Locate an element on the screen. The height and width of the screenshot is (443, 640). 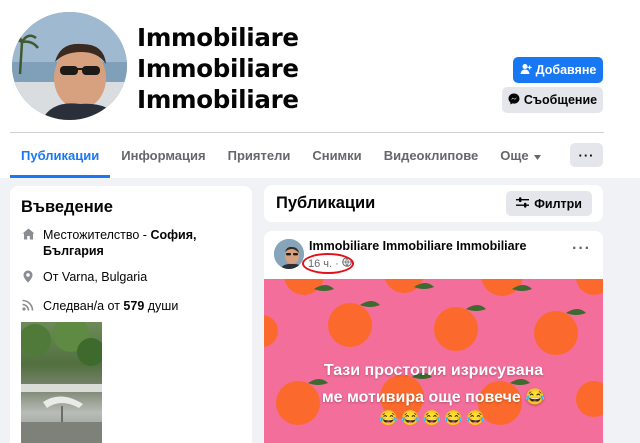
intro-followers-text: Следван/а от 579 души is located at coordinates (110, 306).